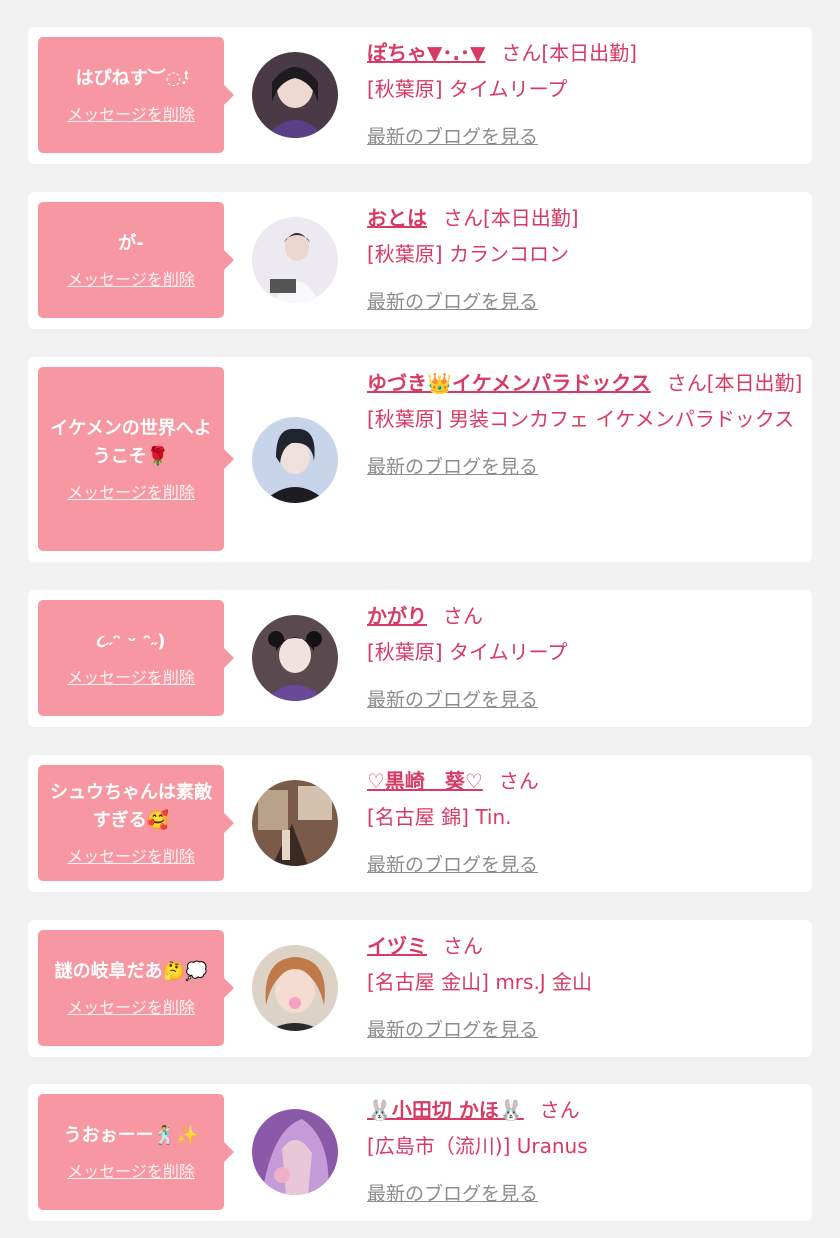 The height and width of the screenshot is (1238, 840). What do you see at coordinates (131, 641) in the screenshot?
I see `message-text: ૮˶ᵔ ᵕ ᵔ˶)` at bounding box center [131, 641].